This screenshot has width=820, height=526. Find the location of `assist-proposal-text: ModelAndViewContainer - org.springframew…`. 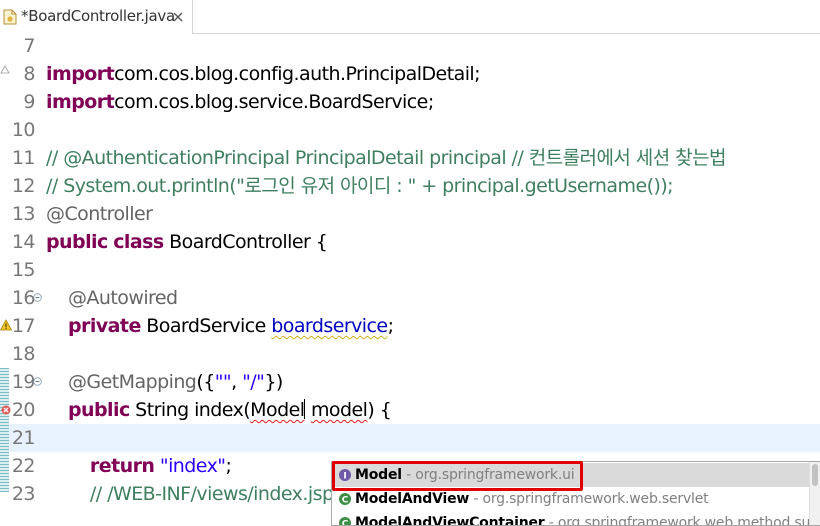

assist-proposal-text: ModelAndViewContainer - org.springframew… is located at coordinates (587, 518).